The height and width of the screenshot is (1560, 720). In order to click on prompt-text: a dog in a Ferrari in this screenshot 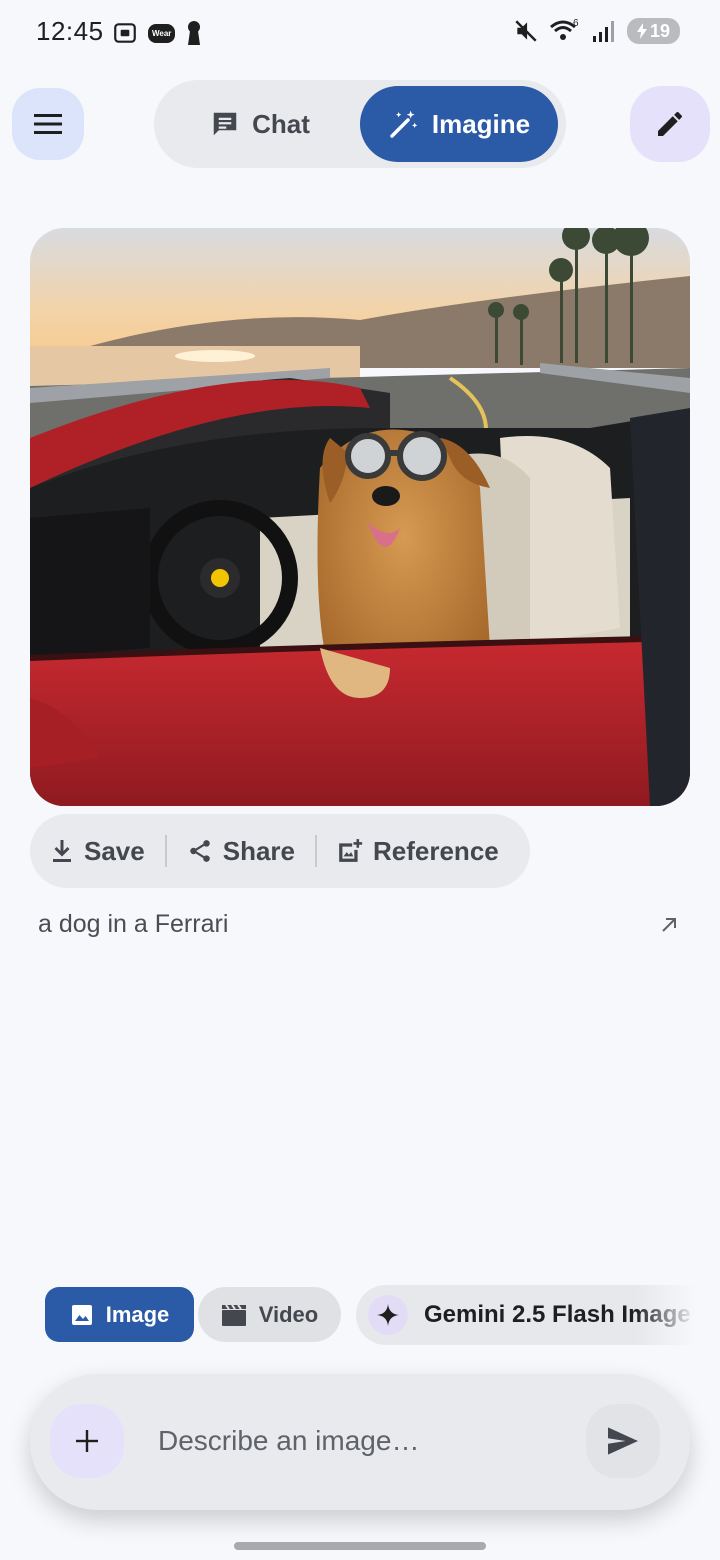, I will do `click(133, 924)`.